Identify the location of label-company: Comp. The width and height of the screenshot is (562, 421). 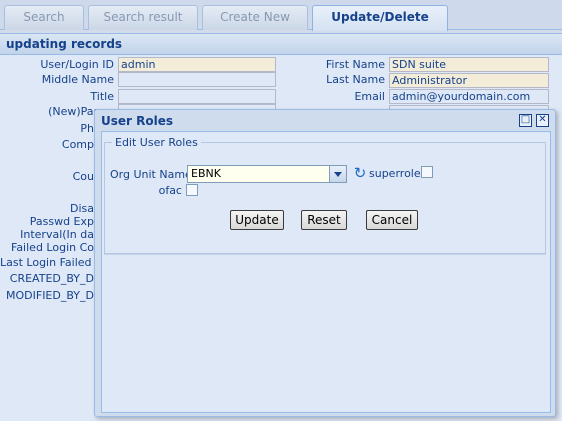
(77, 144).